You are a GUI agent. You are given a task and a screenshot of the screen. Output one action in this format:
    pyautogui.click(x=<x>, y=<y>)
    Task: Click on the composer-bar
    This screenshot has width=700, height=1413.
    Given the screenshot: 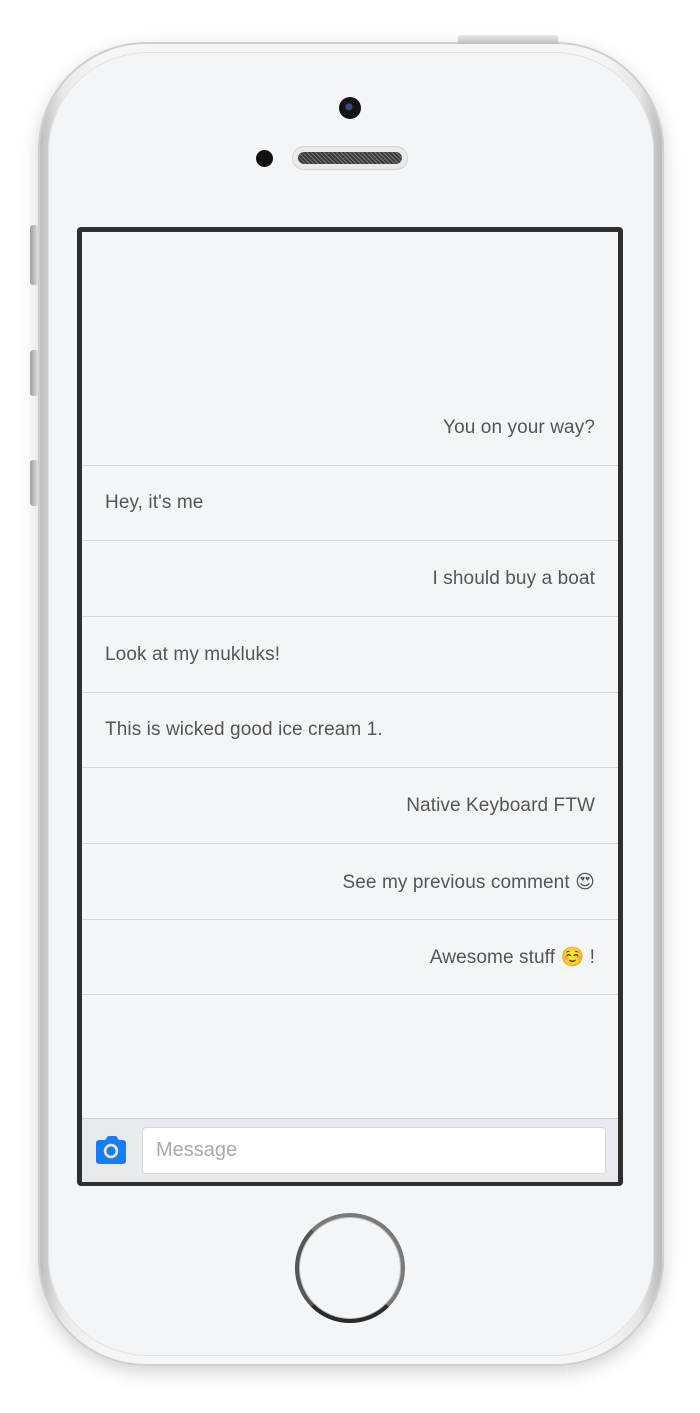 What is the action you would take?
    pyautogui.click(x=350, y=1150)
    